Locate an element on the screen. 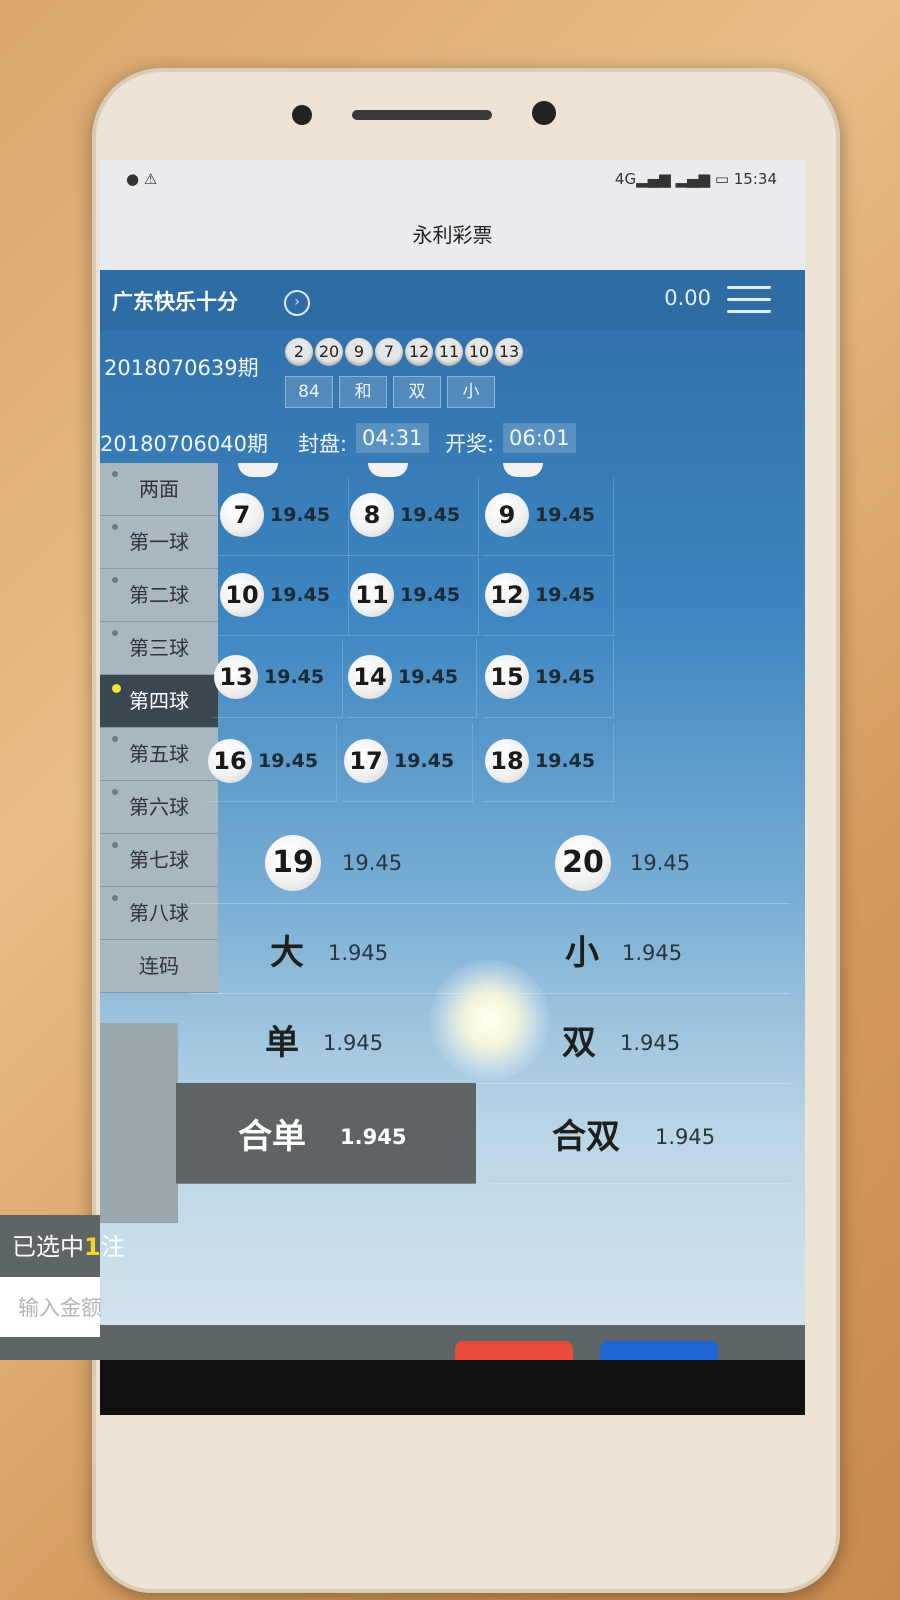  lottery-header: 广东快乐十分 › 0.00 is located at coordinates (452, 300).